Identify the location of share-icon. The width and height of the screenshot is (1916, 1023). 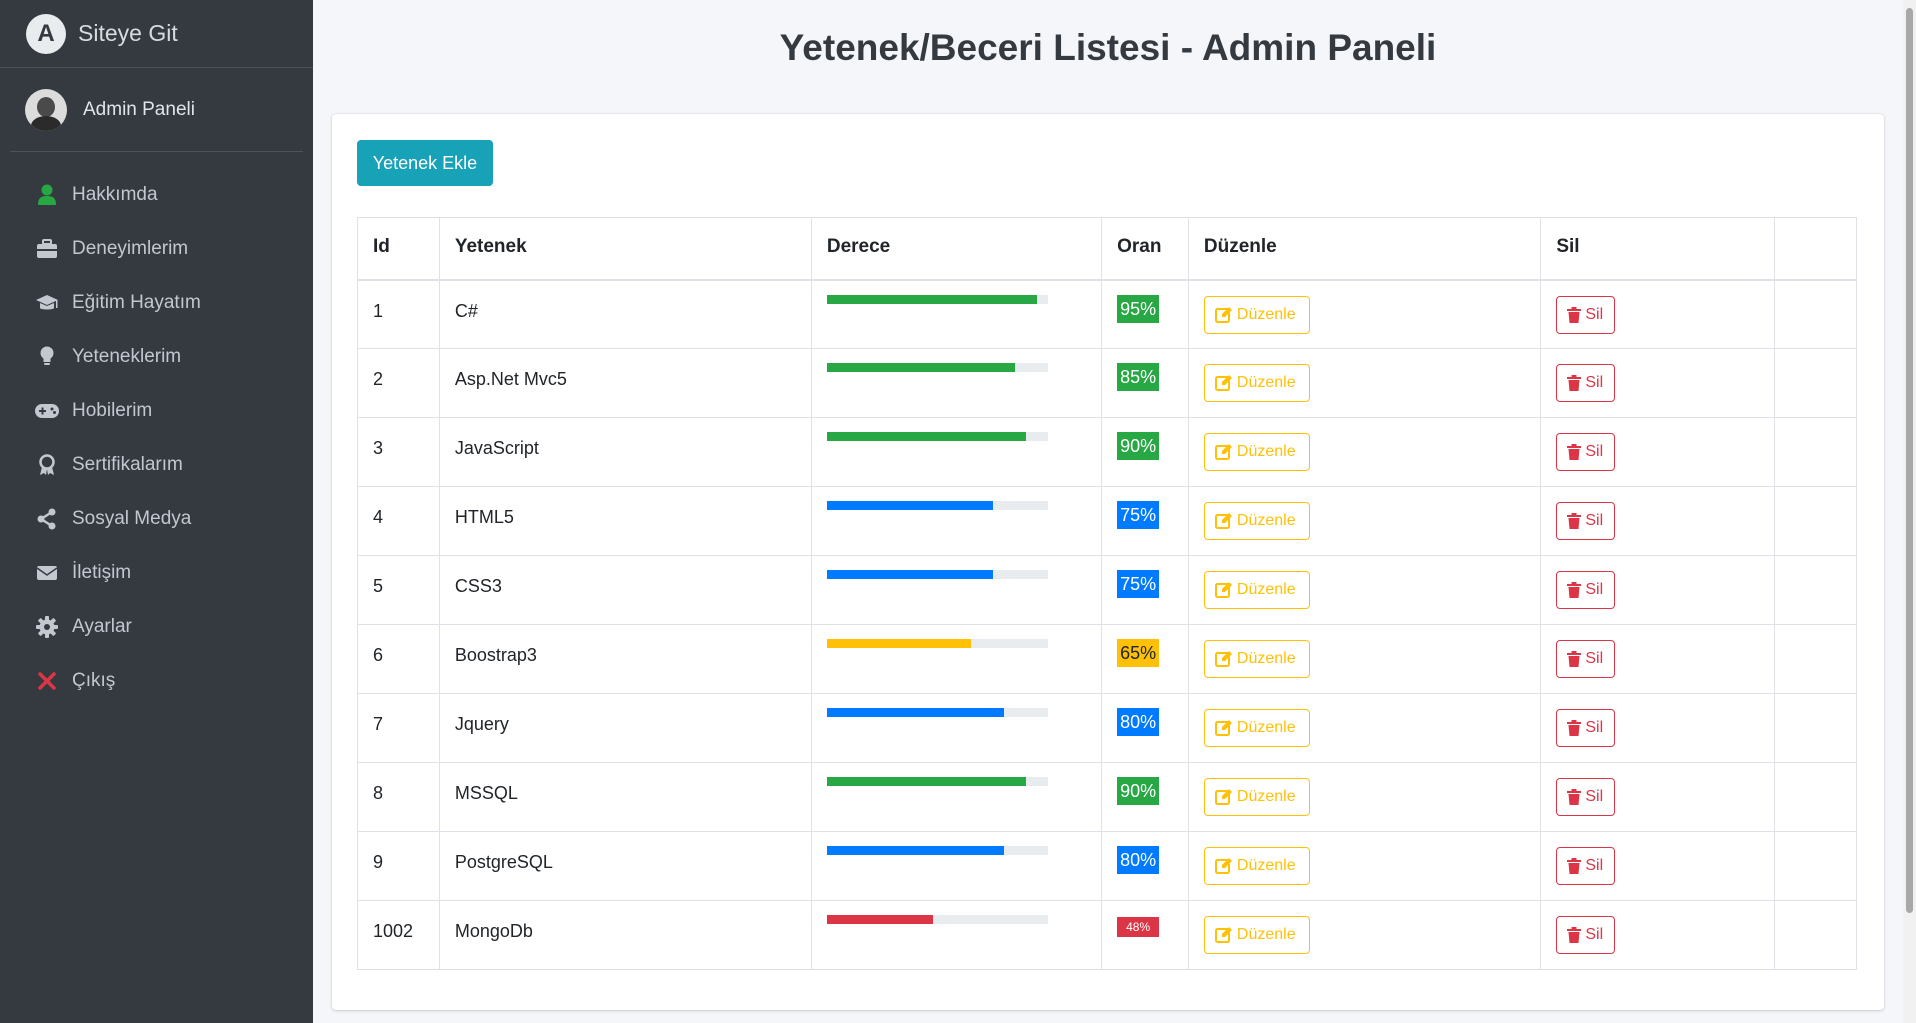
(47, 519).